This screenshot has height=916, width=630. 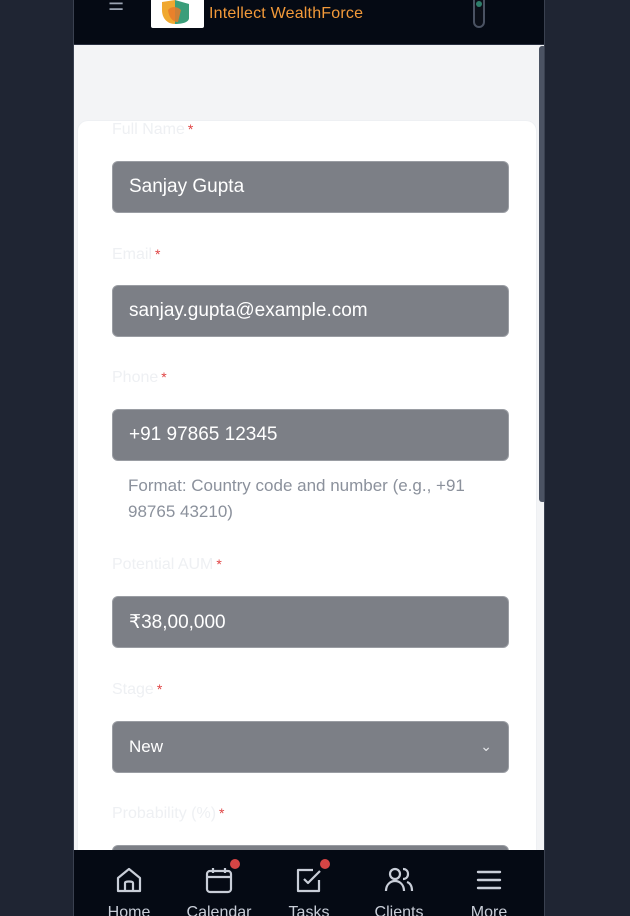 I want to click on bottom-nav: Home Calendar Tasks Clients More, so click(x=309, y=883).